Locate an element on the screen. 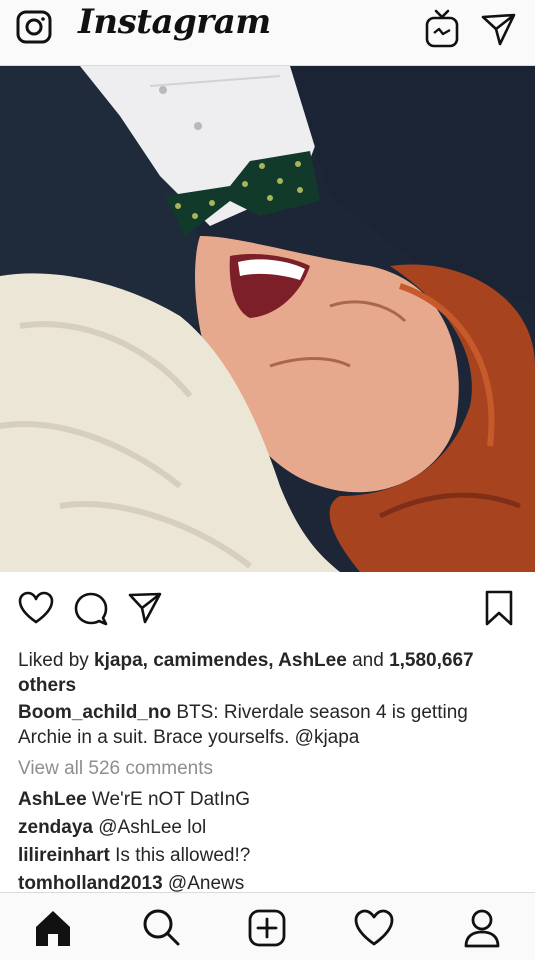  new-post-icon is located at coordinates (267, 928).